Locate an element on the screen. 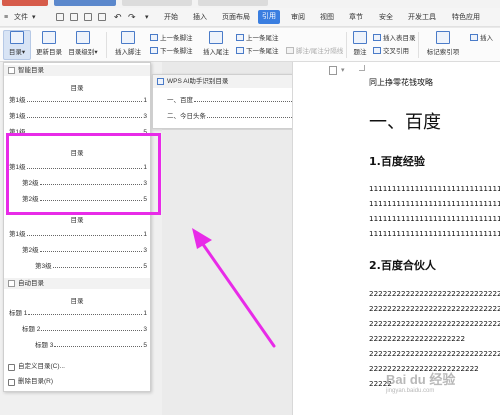 This screenshot has height=415, width=500. watermark-logo-text: Bai du 经验 is located at coordinates (421, 379).